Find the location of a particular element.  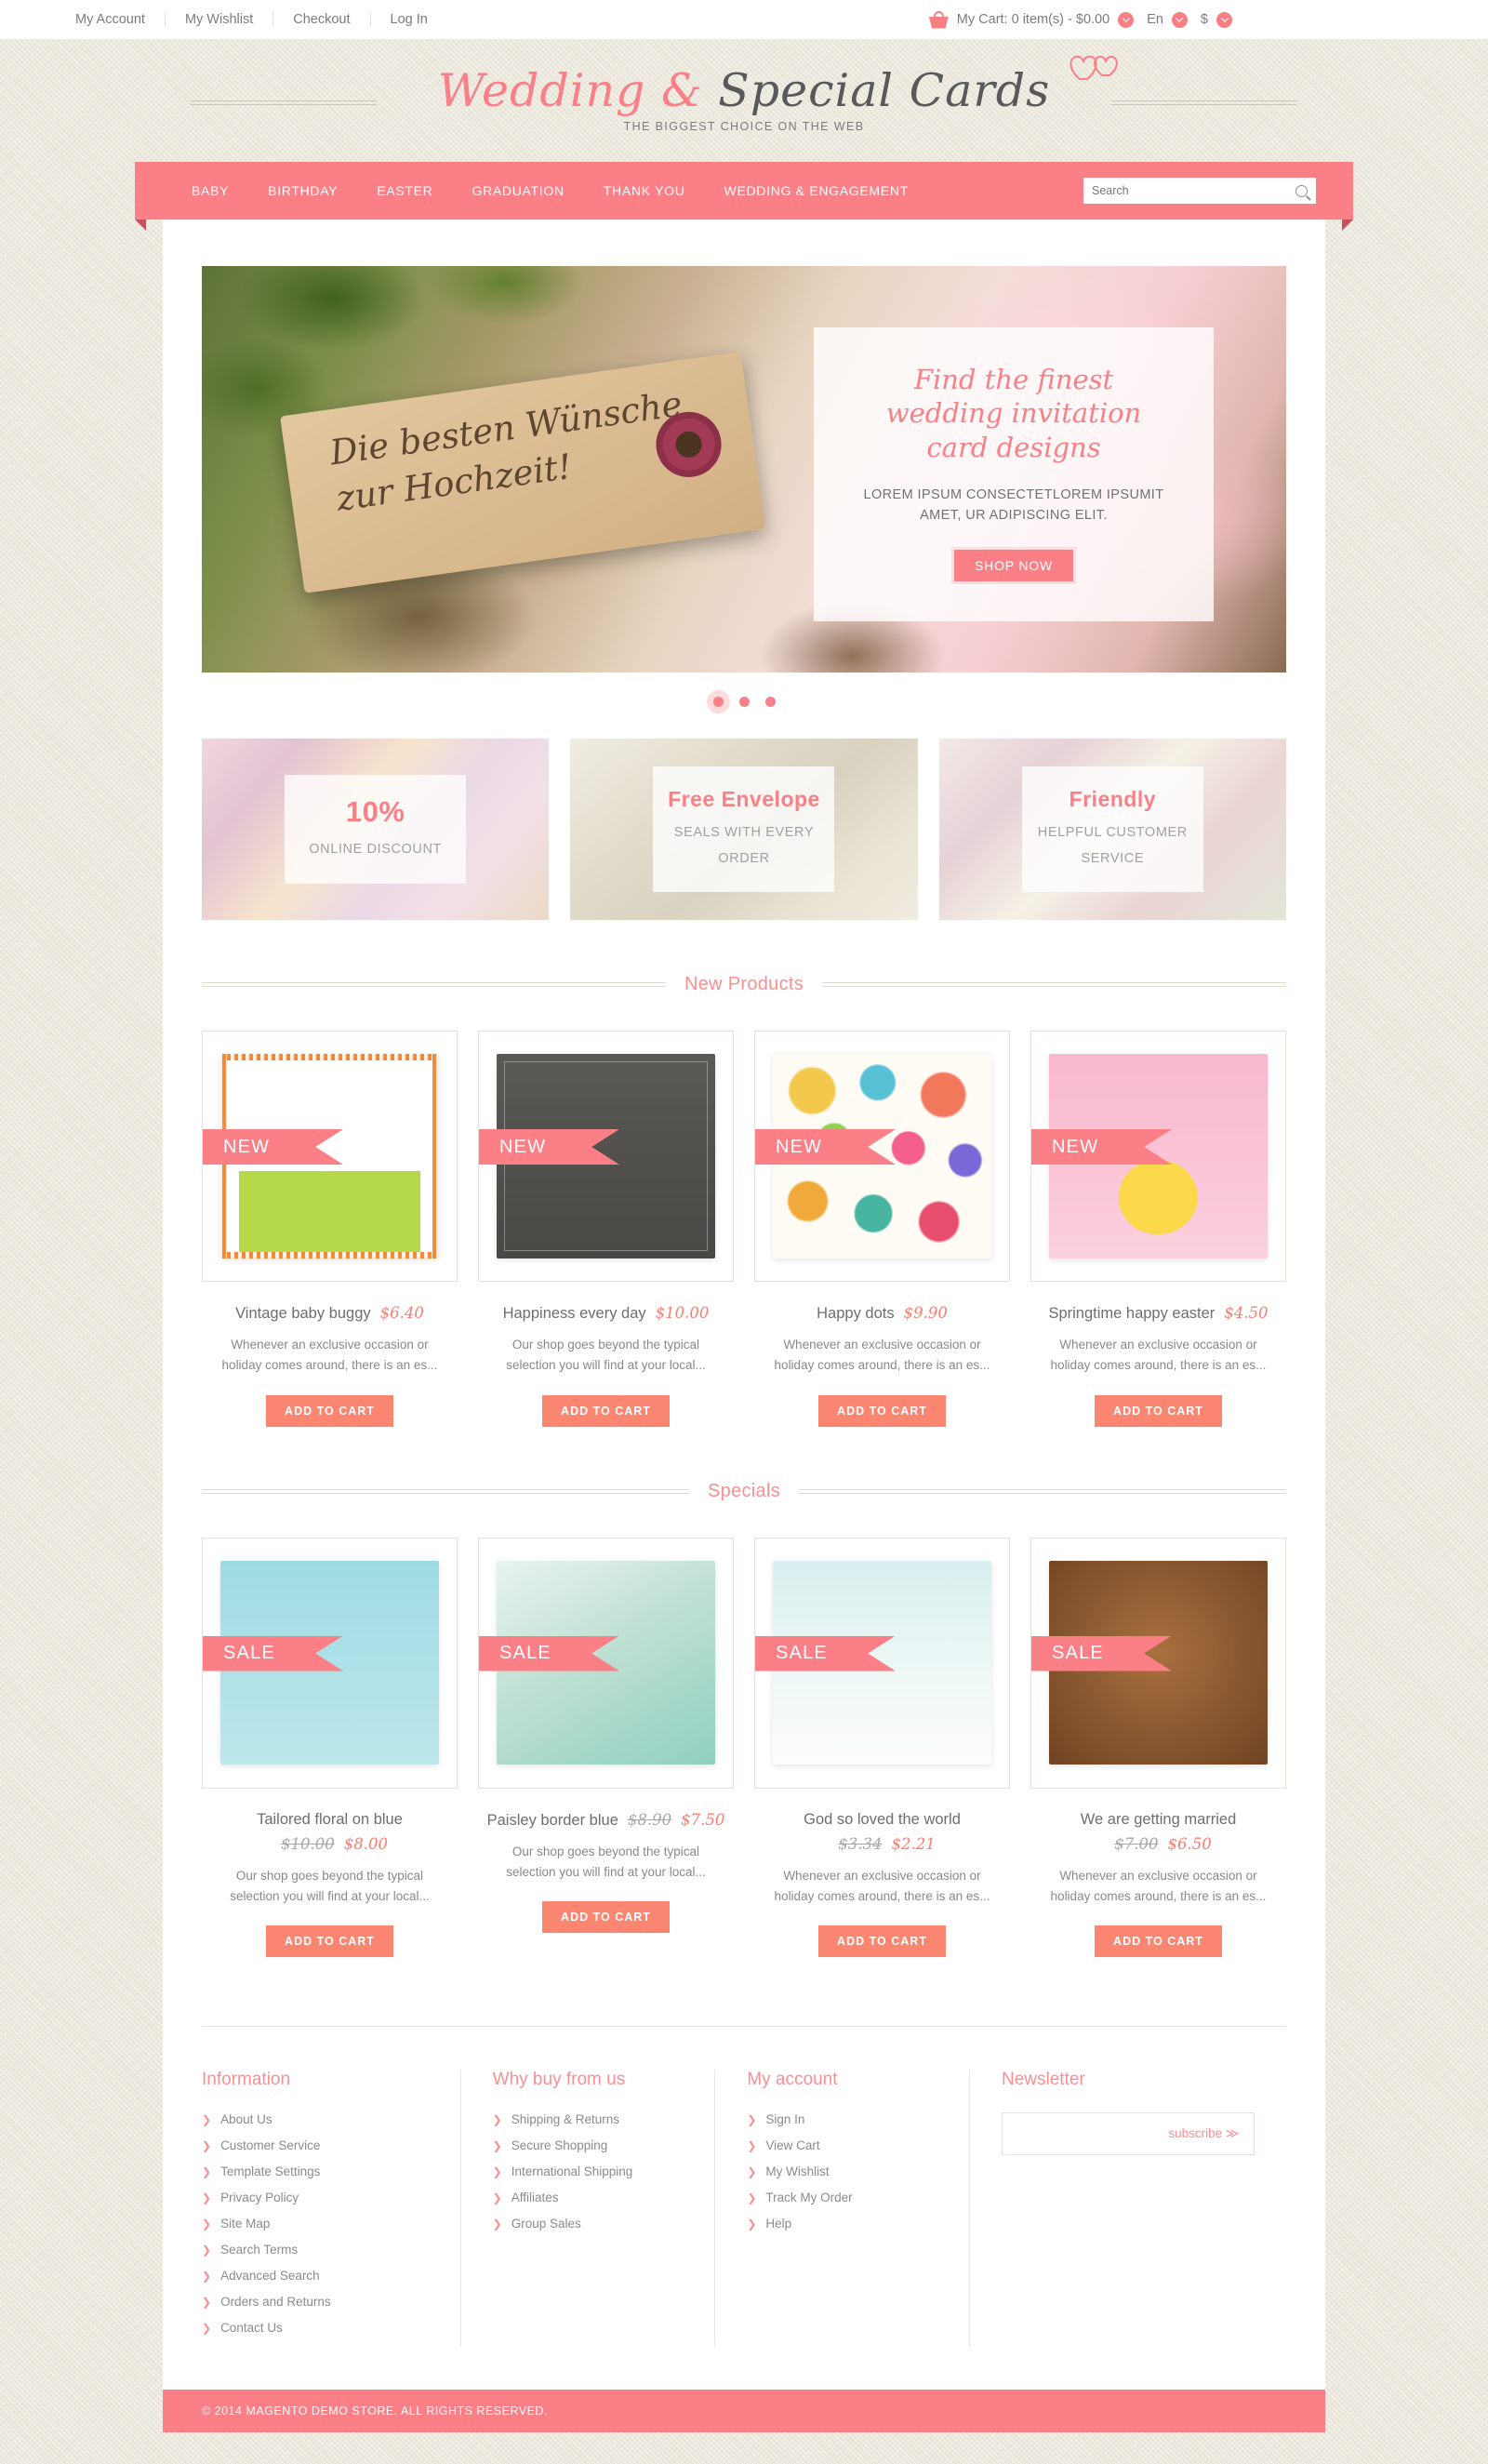

footer-link-shipping-returns: Shipping & Returns is located at coordinates (565, 2119).